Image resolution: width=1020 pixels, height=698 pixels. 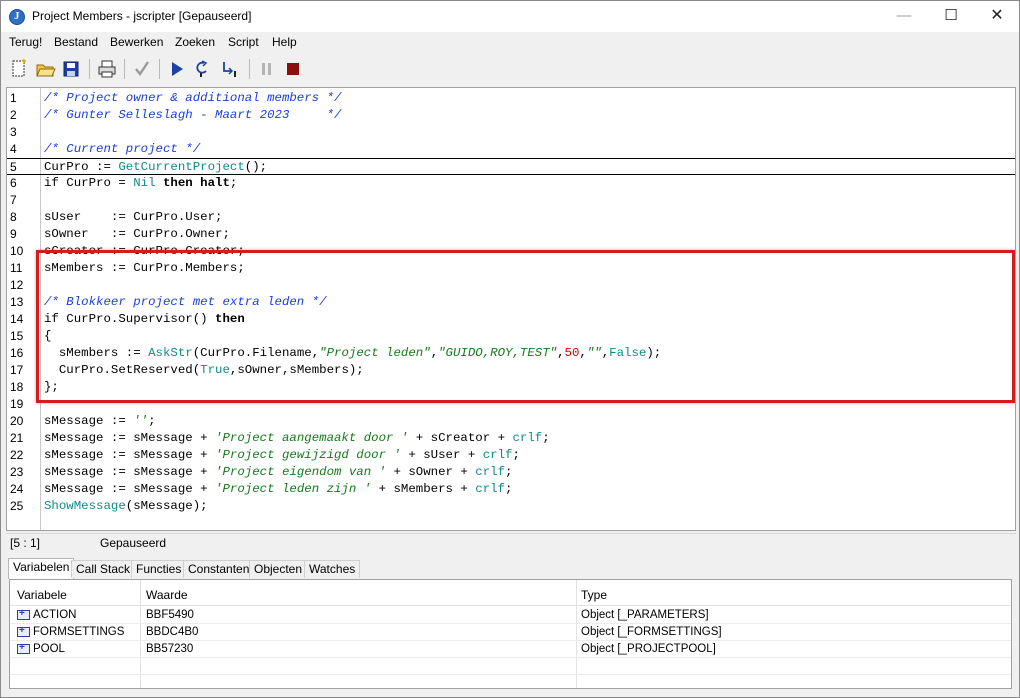 What do you see at coordinates (511, 132) in the screenshot?
I see `code-line: 3` at bounding box center [511, 132].